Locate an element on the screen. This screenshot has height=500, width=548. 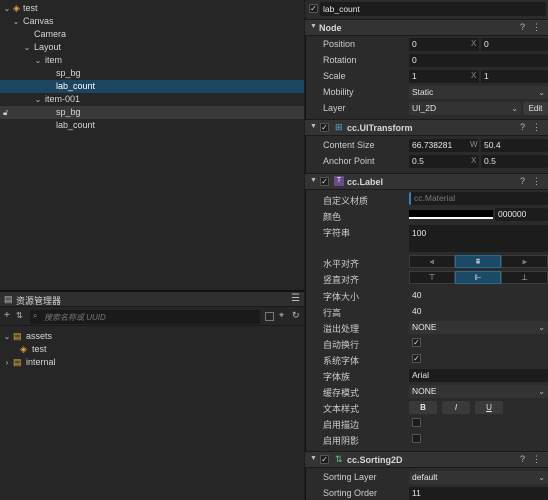
wrap-checkbox: ✓ is located at coordinates (416, 342).